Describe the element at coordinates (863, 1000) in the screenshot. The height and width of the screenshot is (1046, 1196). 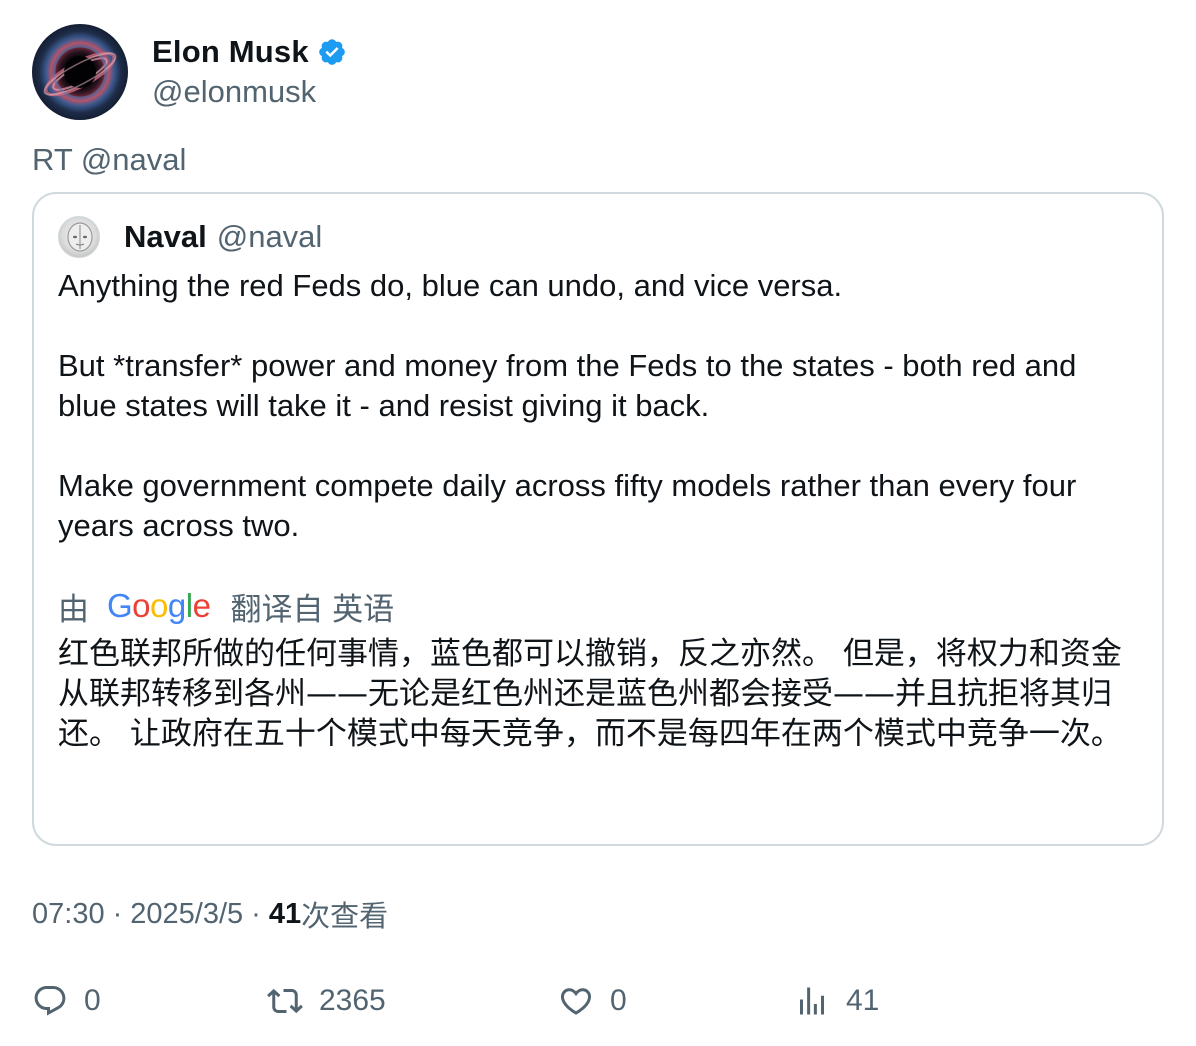
I see `views-action-count: 41` at that location.